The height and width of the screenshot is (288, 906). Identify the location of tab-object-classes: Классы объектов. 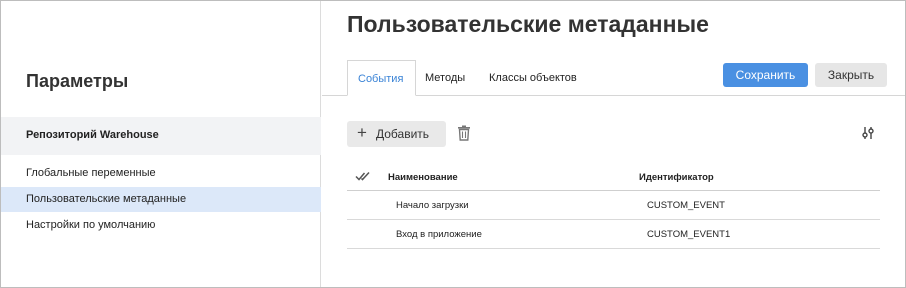
(537, 78).